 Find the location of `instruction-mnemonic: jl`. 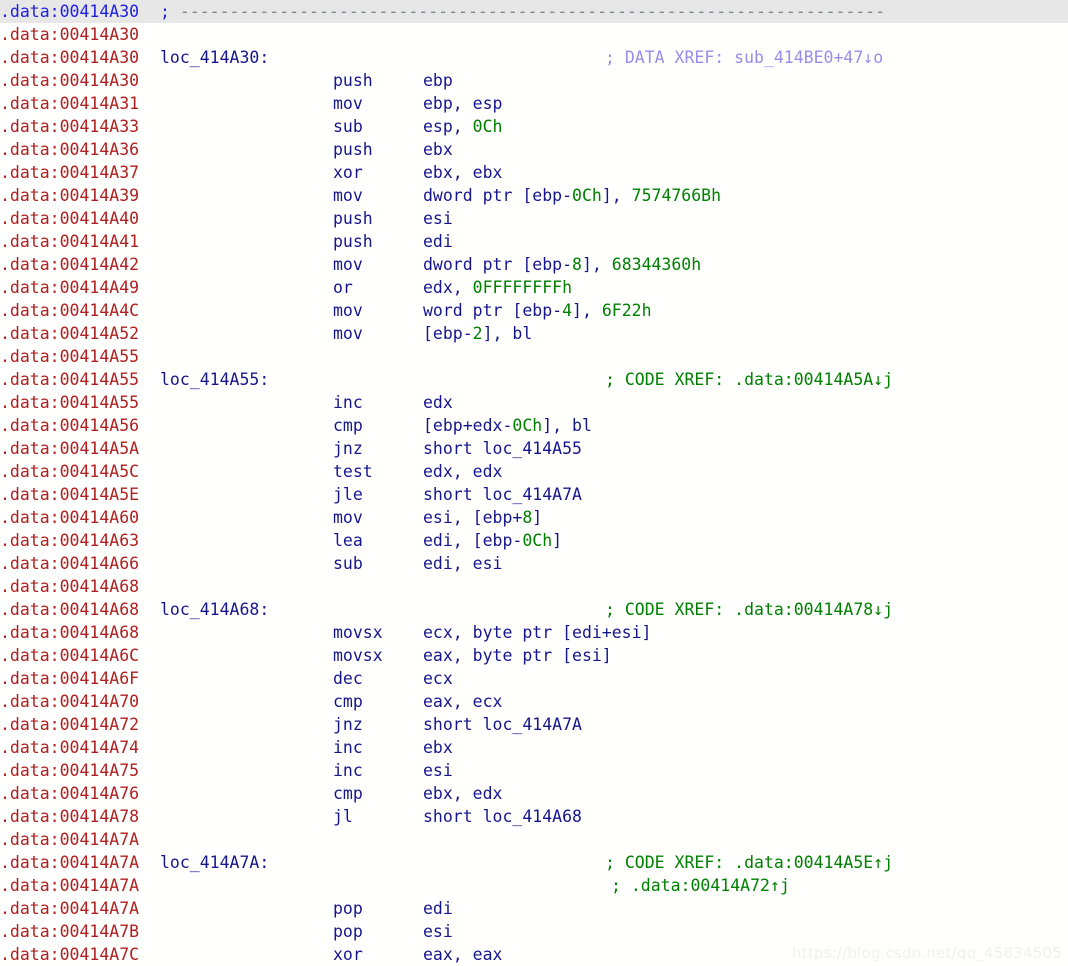

instruction-mnemonic: jl is located at coordinates (343, 816).